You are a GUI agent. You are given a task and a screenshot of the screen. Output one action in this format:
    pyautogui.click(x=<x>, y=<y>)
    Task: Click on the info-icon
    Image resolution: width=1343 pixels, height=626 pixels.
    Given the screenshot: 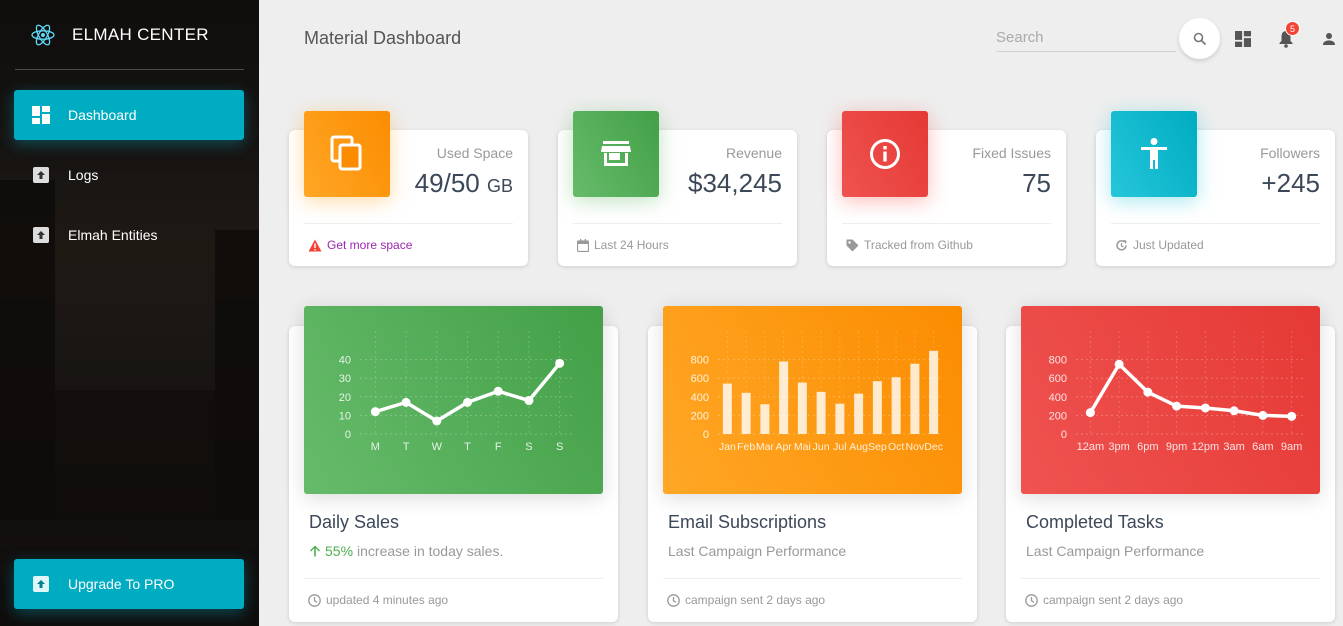 What is the action you would take?
    pyautogui.click(x=885, y=154)
    